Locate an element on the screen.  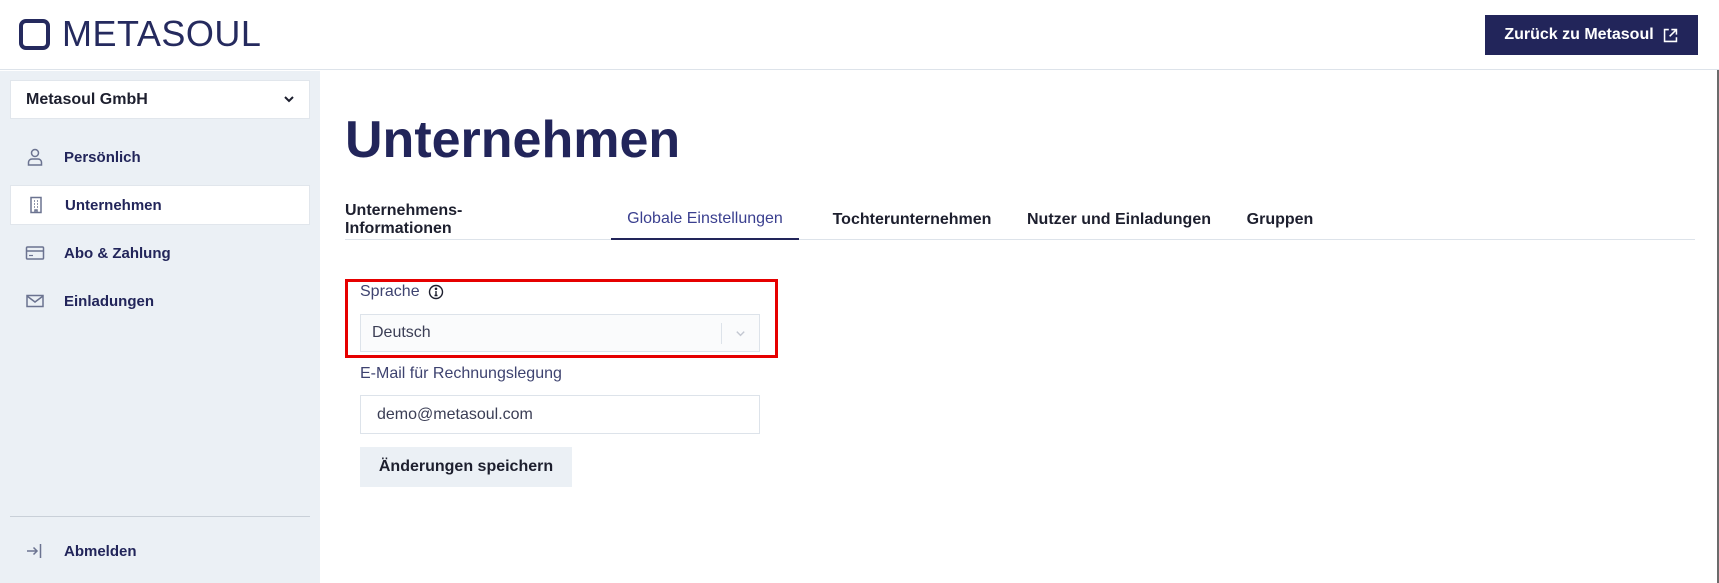
tab-gruppen: Gruppen is located at coordinates (1280, 220).